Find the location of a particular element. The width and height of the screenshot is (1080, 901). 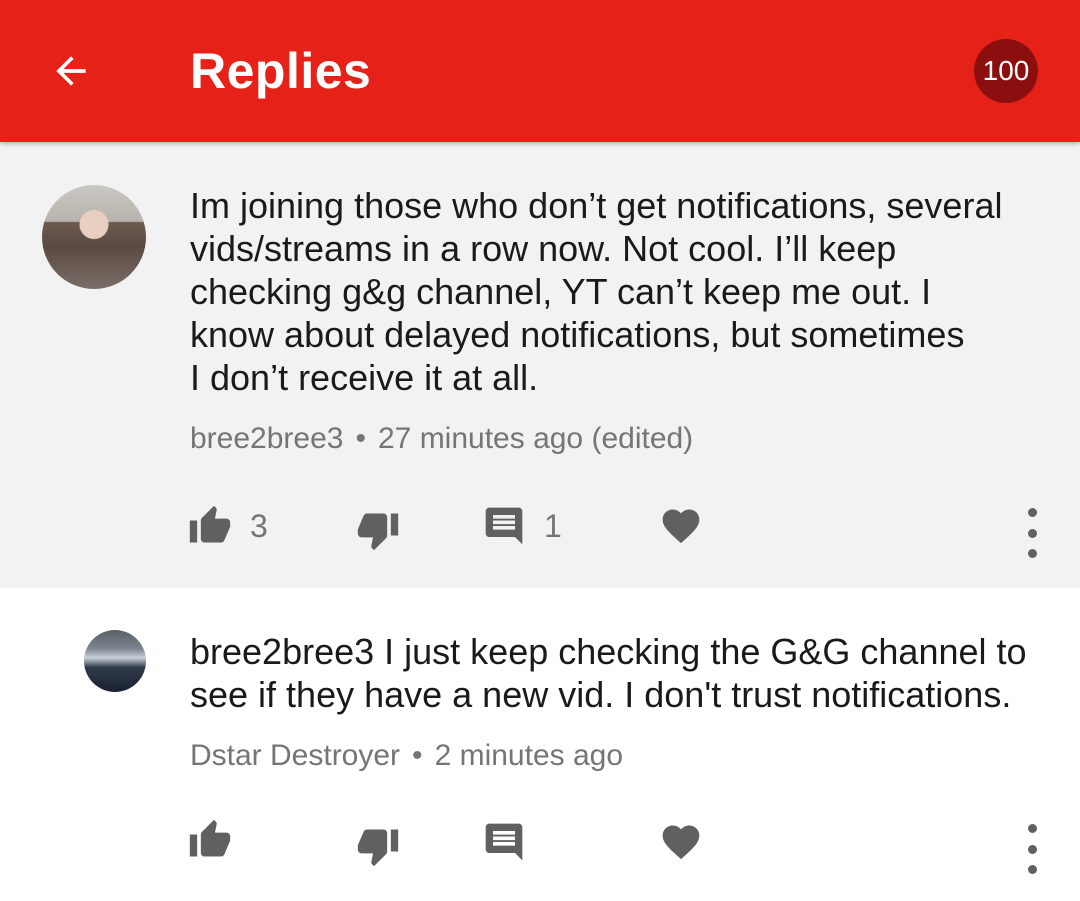

comment-meta: Dstar Destroyer • 2 minutes ago is located at coordinates (406, 756).